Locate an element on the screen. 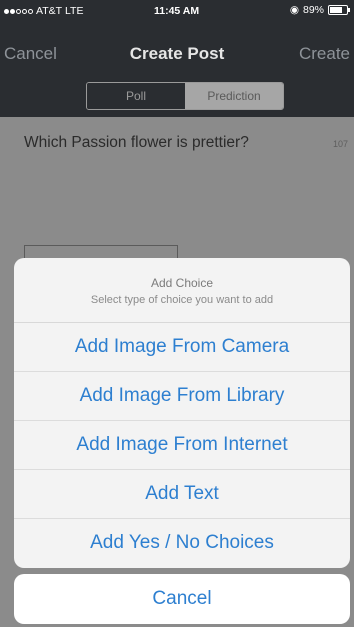  status-time: 11:45 AM is located at coordinates (177, 11).